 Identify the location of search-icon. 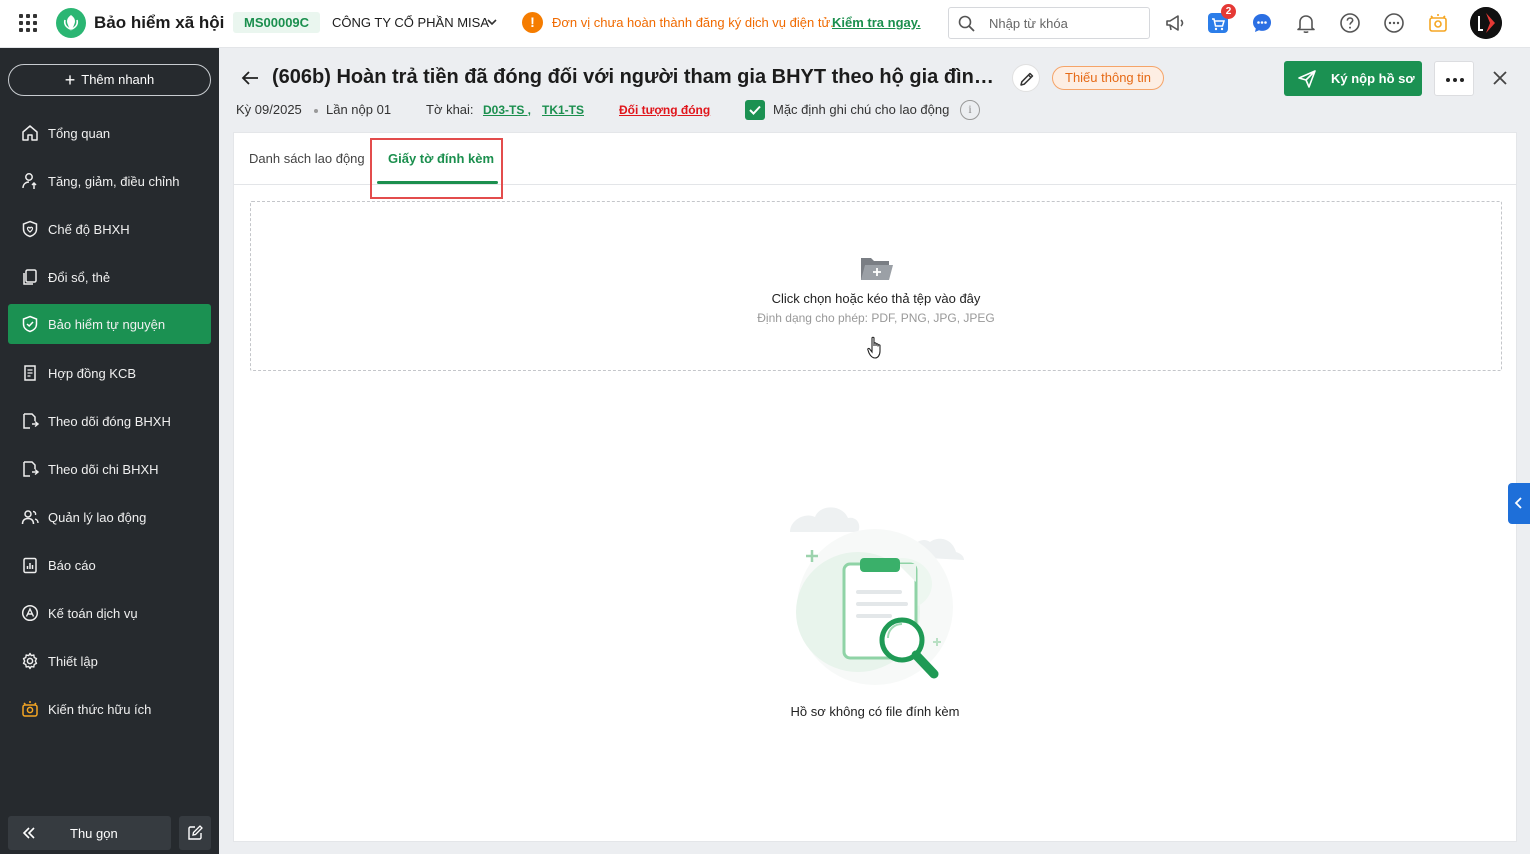
(966, 23).